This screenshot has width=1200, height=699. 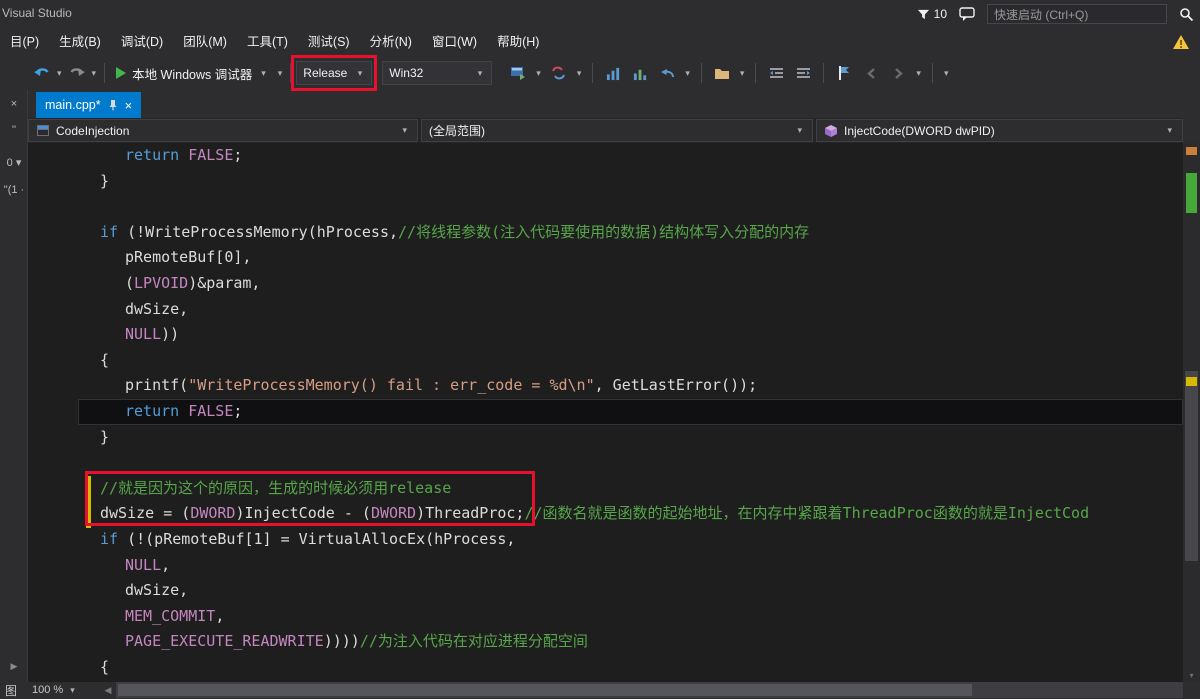 I want to click on search-icon, so click(x=1186, y=14).